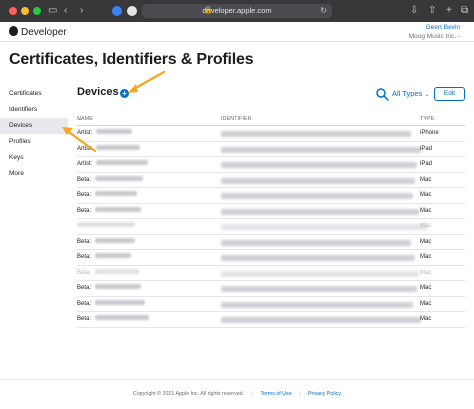 Image resolution: width=474 pixels, height=409 pixels. Describe the element at coordinates (414, 11) in the screenshot. I see `download-icon: ⇩` at that location.